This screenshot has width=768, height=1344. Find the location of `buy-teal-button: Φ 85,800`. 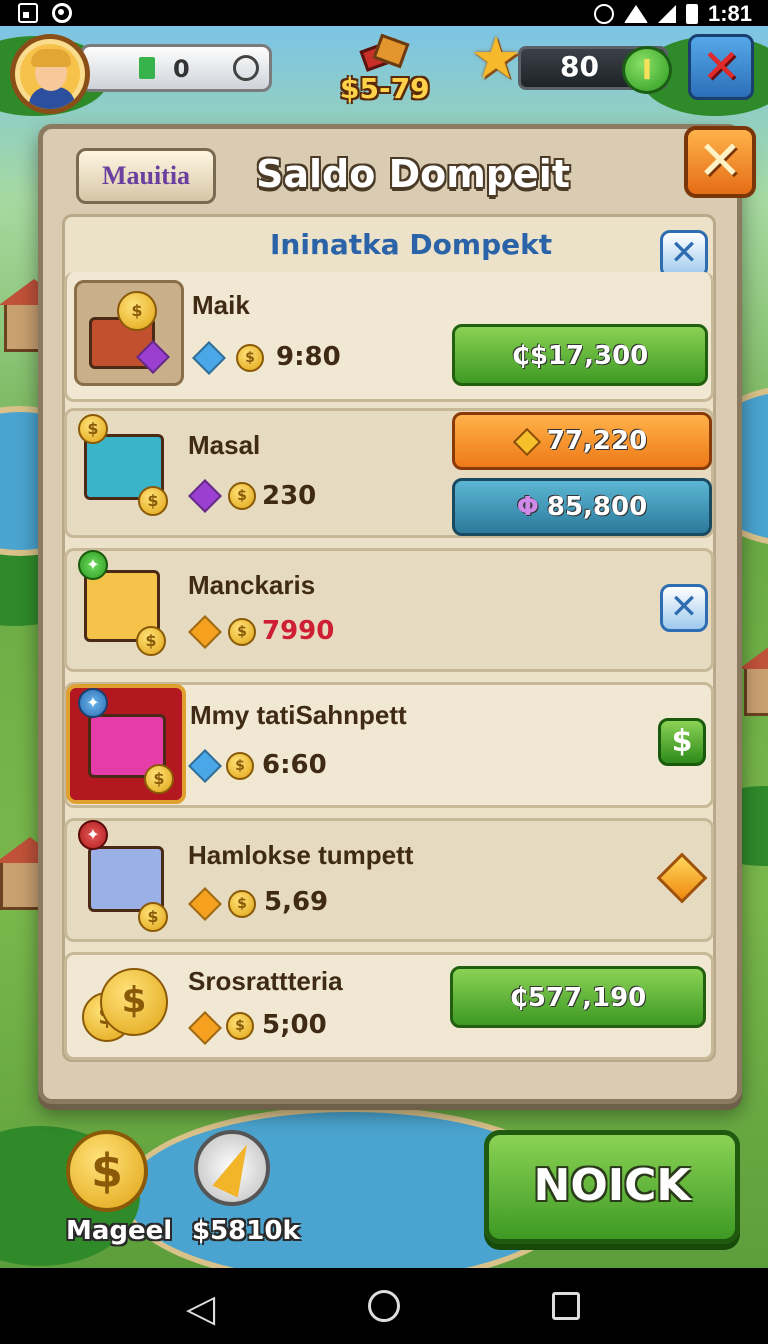

buy-teal-button: Φ 85,800 is located at coordinates (582, 507).